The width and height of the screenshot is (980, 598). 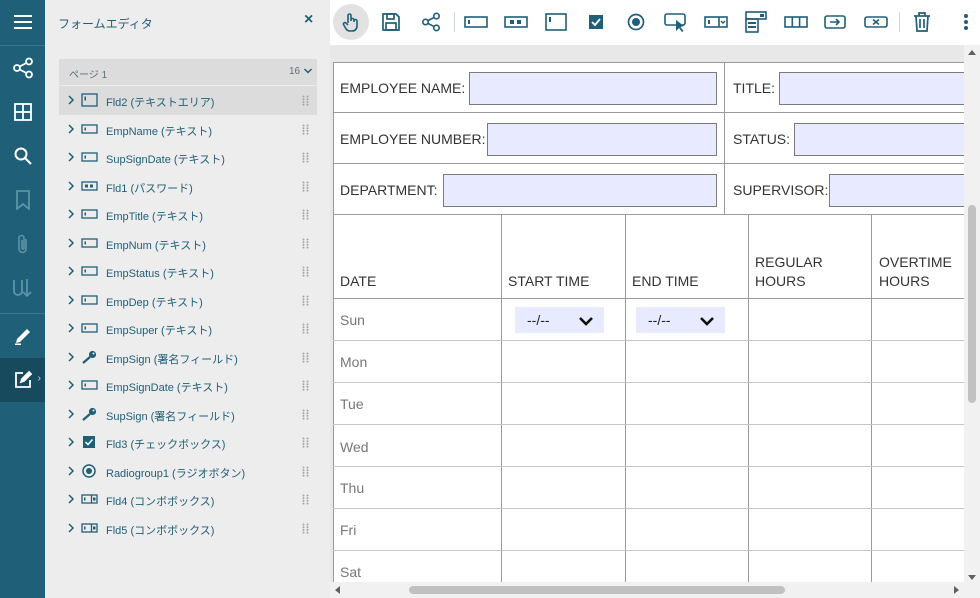 I want to click on tree-item: EmpSignDate (テキスト), so click(x=188, y=385).